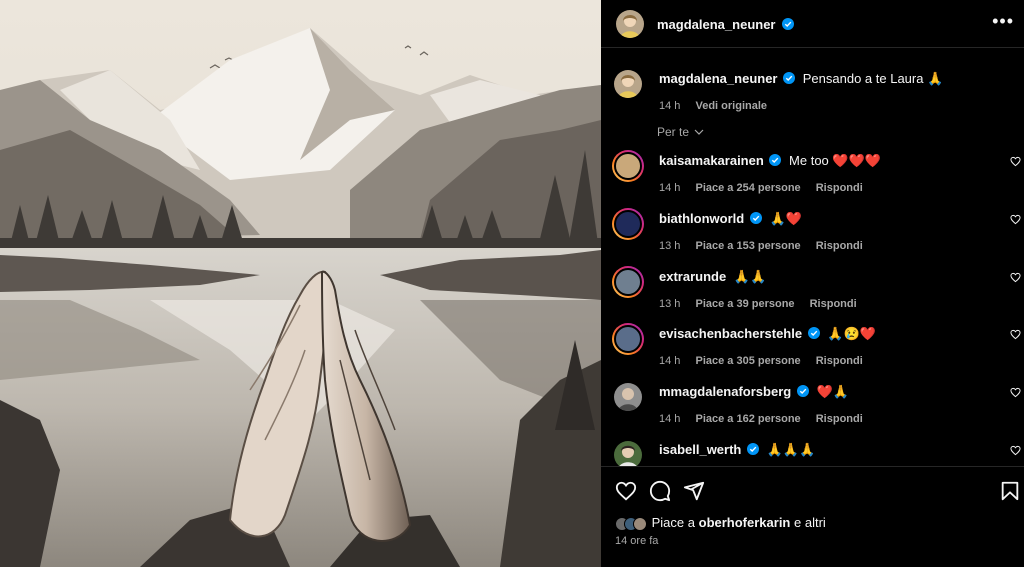  Describe the element at coordinates (791, 449) in the screenshot. I see `comment-text: 🙏🙏🙏` at that location.